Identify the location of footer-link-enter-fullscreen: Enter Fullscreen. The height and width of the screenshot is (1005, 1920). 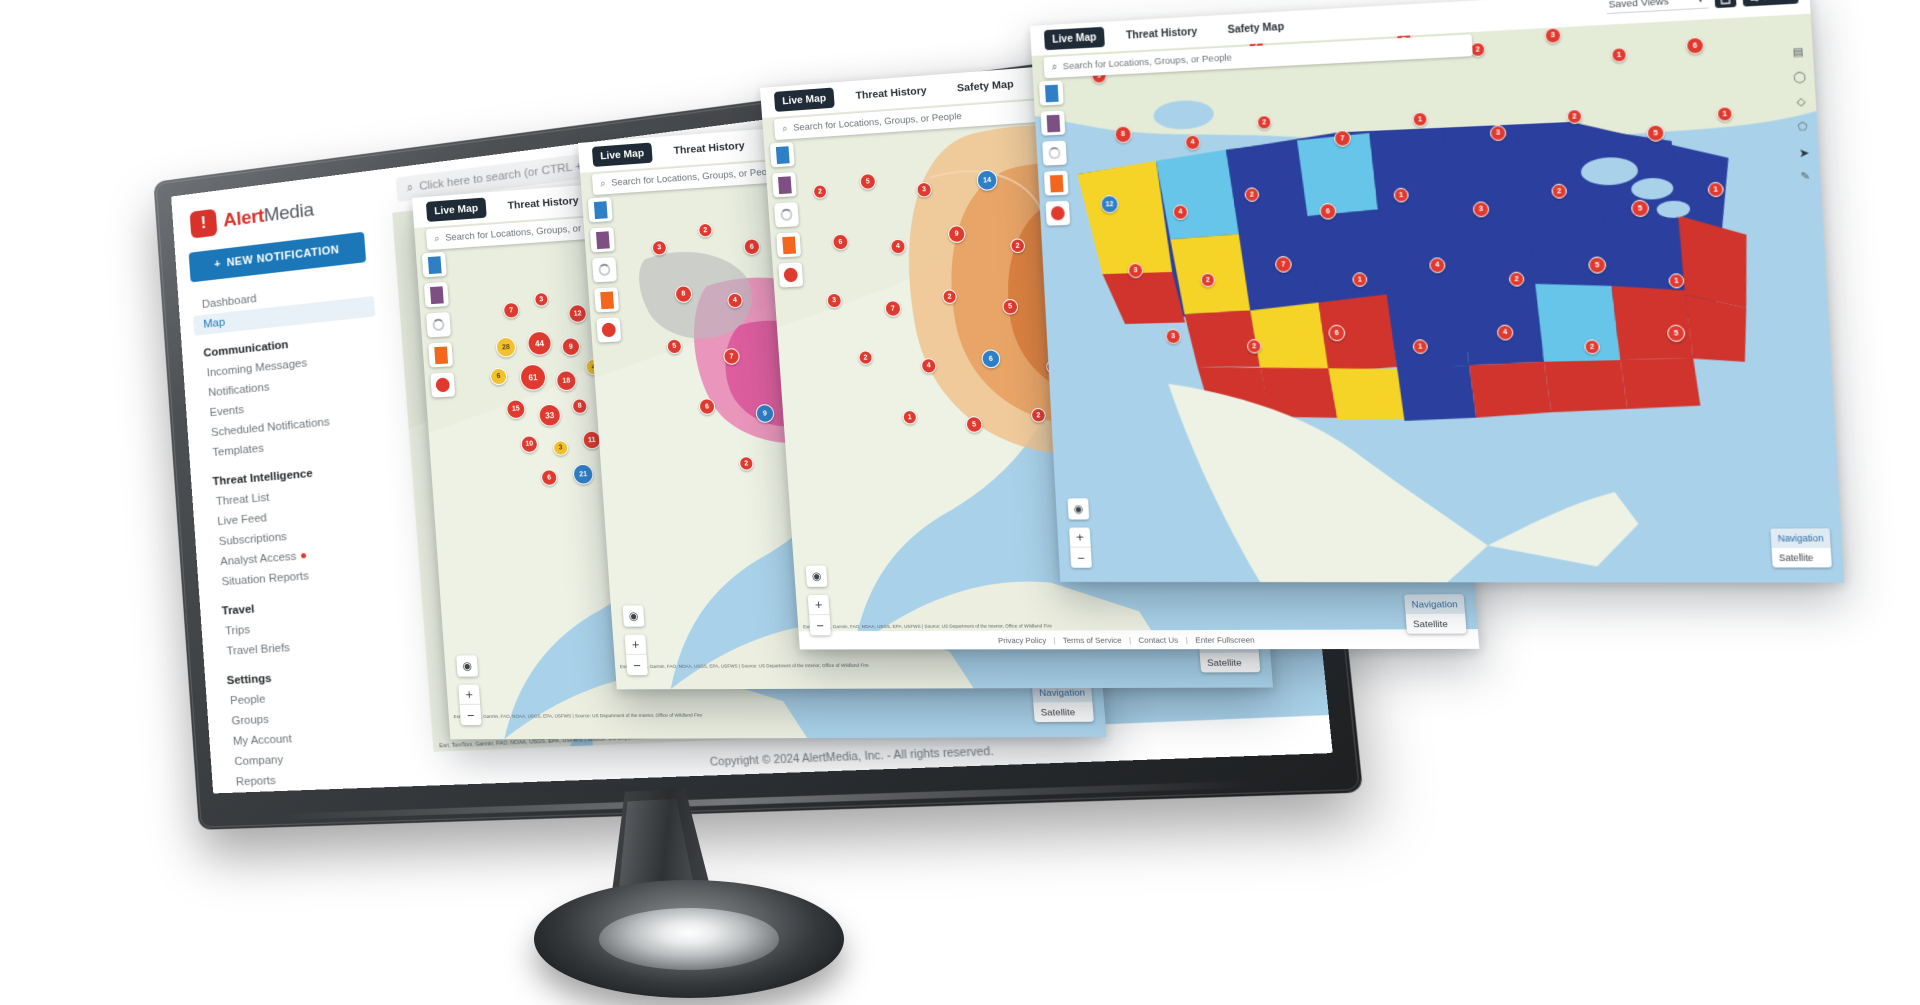
(1225, 640).